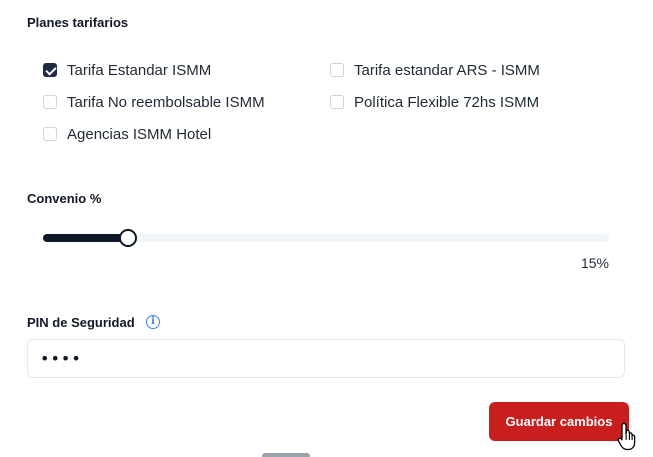 This screenshot has width=653, height=457. I want to click on pin-title: PIN de Seguridad, so click(81, 322).